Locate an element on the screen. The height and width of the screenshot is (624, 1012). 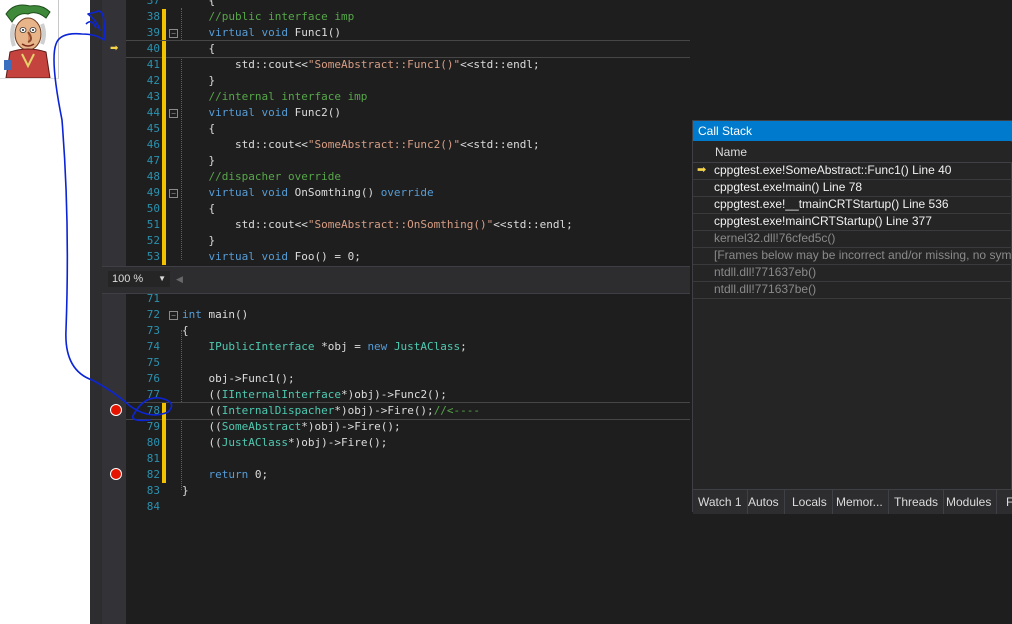
call-stack-frame: ntdll.dll!771637eb() is located at coordinates (852, 273).